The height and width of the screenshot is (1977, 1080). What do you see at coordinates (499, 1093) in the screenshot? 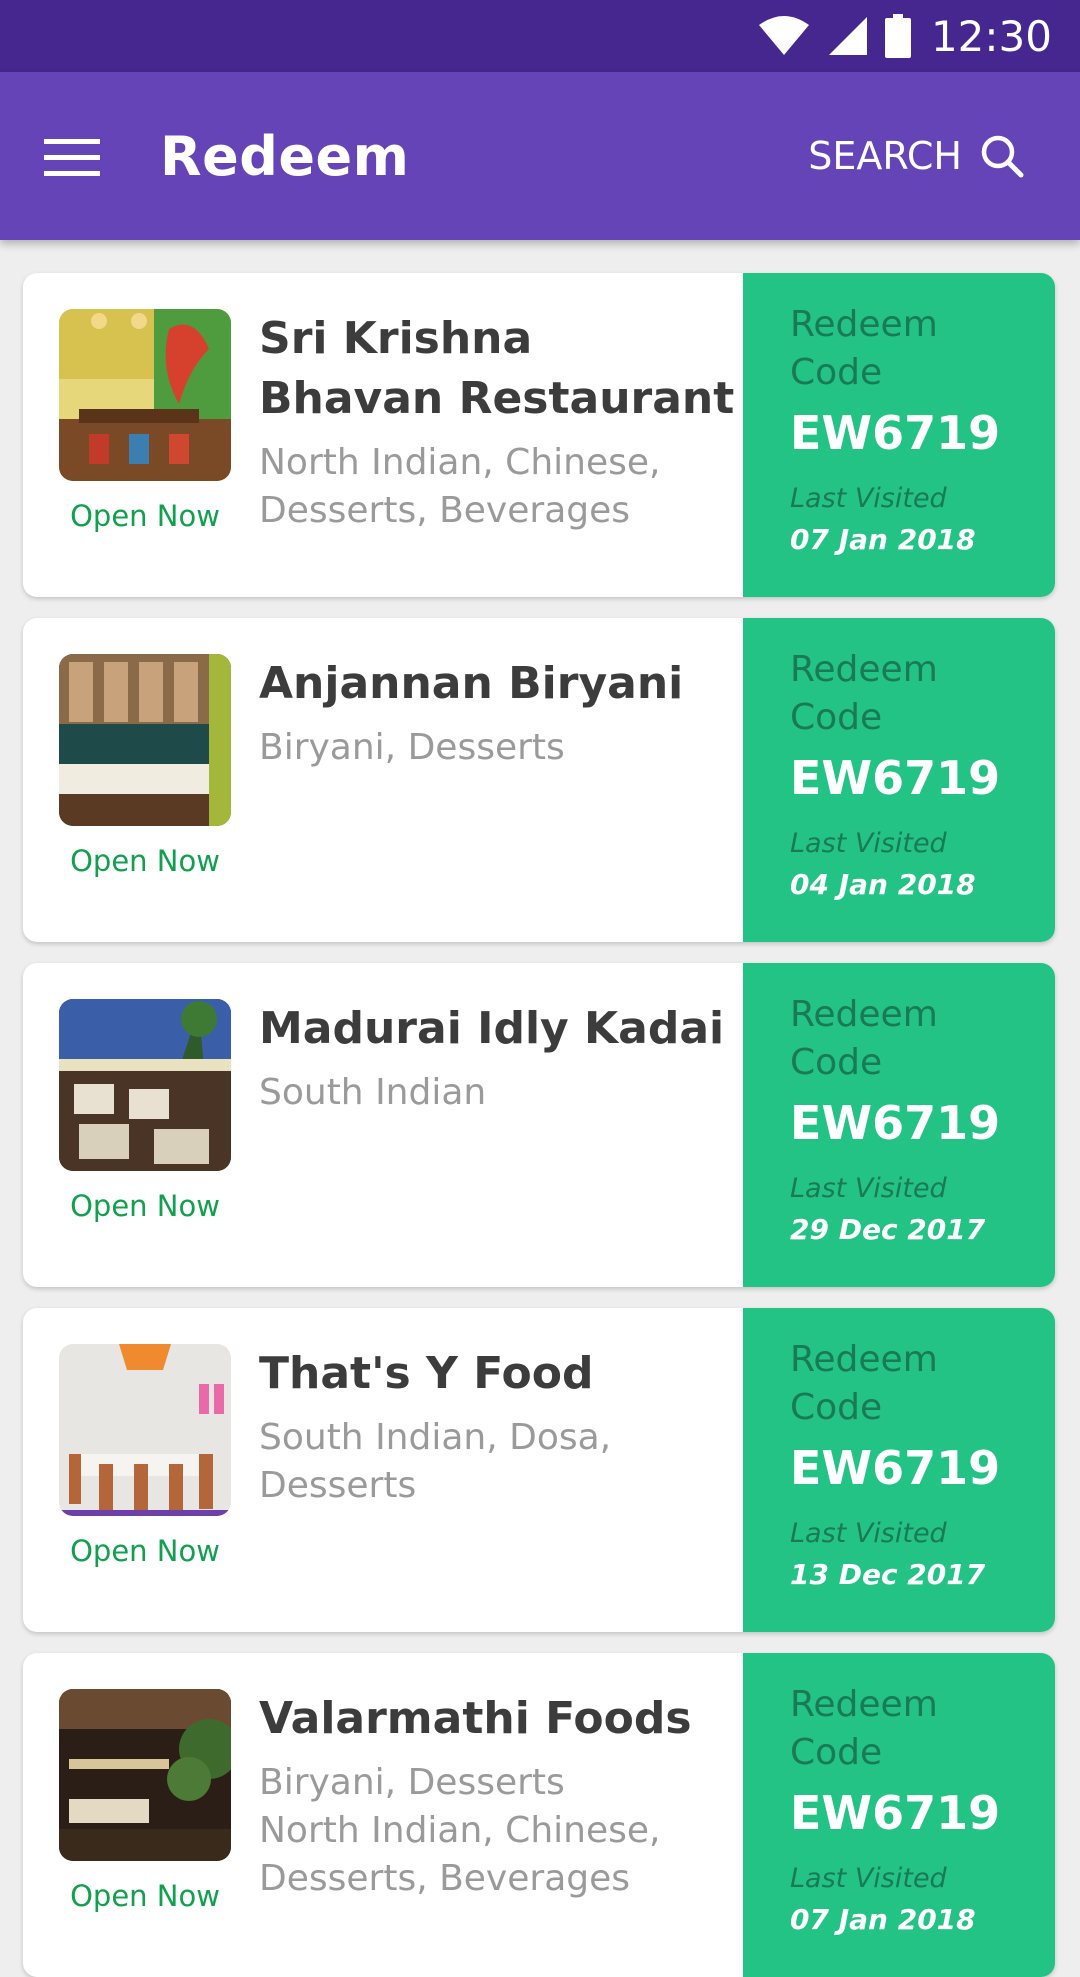
I see `cuisine-list: South Indian` at bounding box center [499, 1093].